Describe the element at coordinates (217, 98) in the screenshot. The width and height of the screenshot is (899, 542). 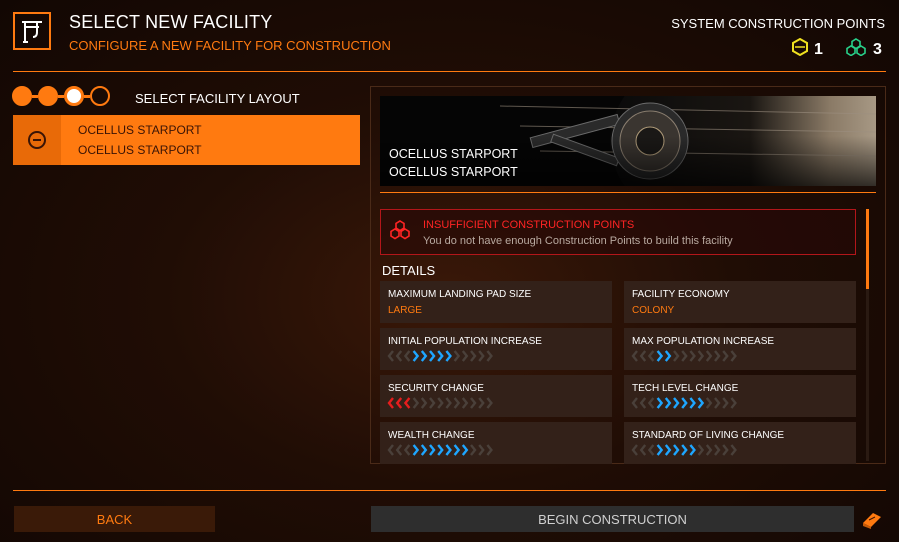
I see `step-label: SELECT FACILITY LAYOUT` at that location.